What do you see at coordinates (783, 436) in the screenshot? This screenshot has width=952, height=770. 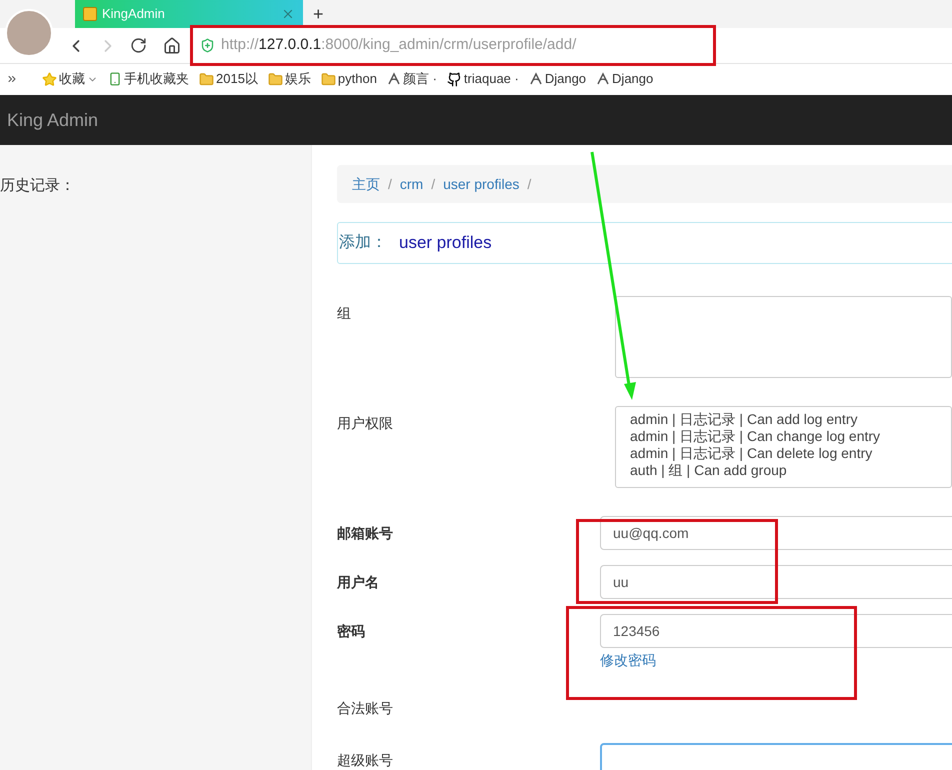 I see `select-option: admin | 日志记录 | Can change log entry` at bounding box center [783, 436].